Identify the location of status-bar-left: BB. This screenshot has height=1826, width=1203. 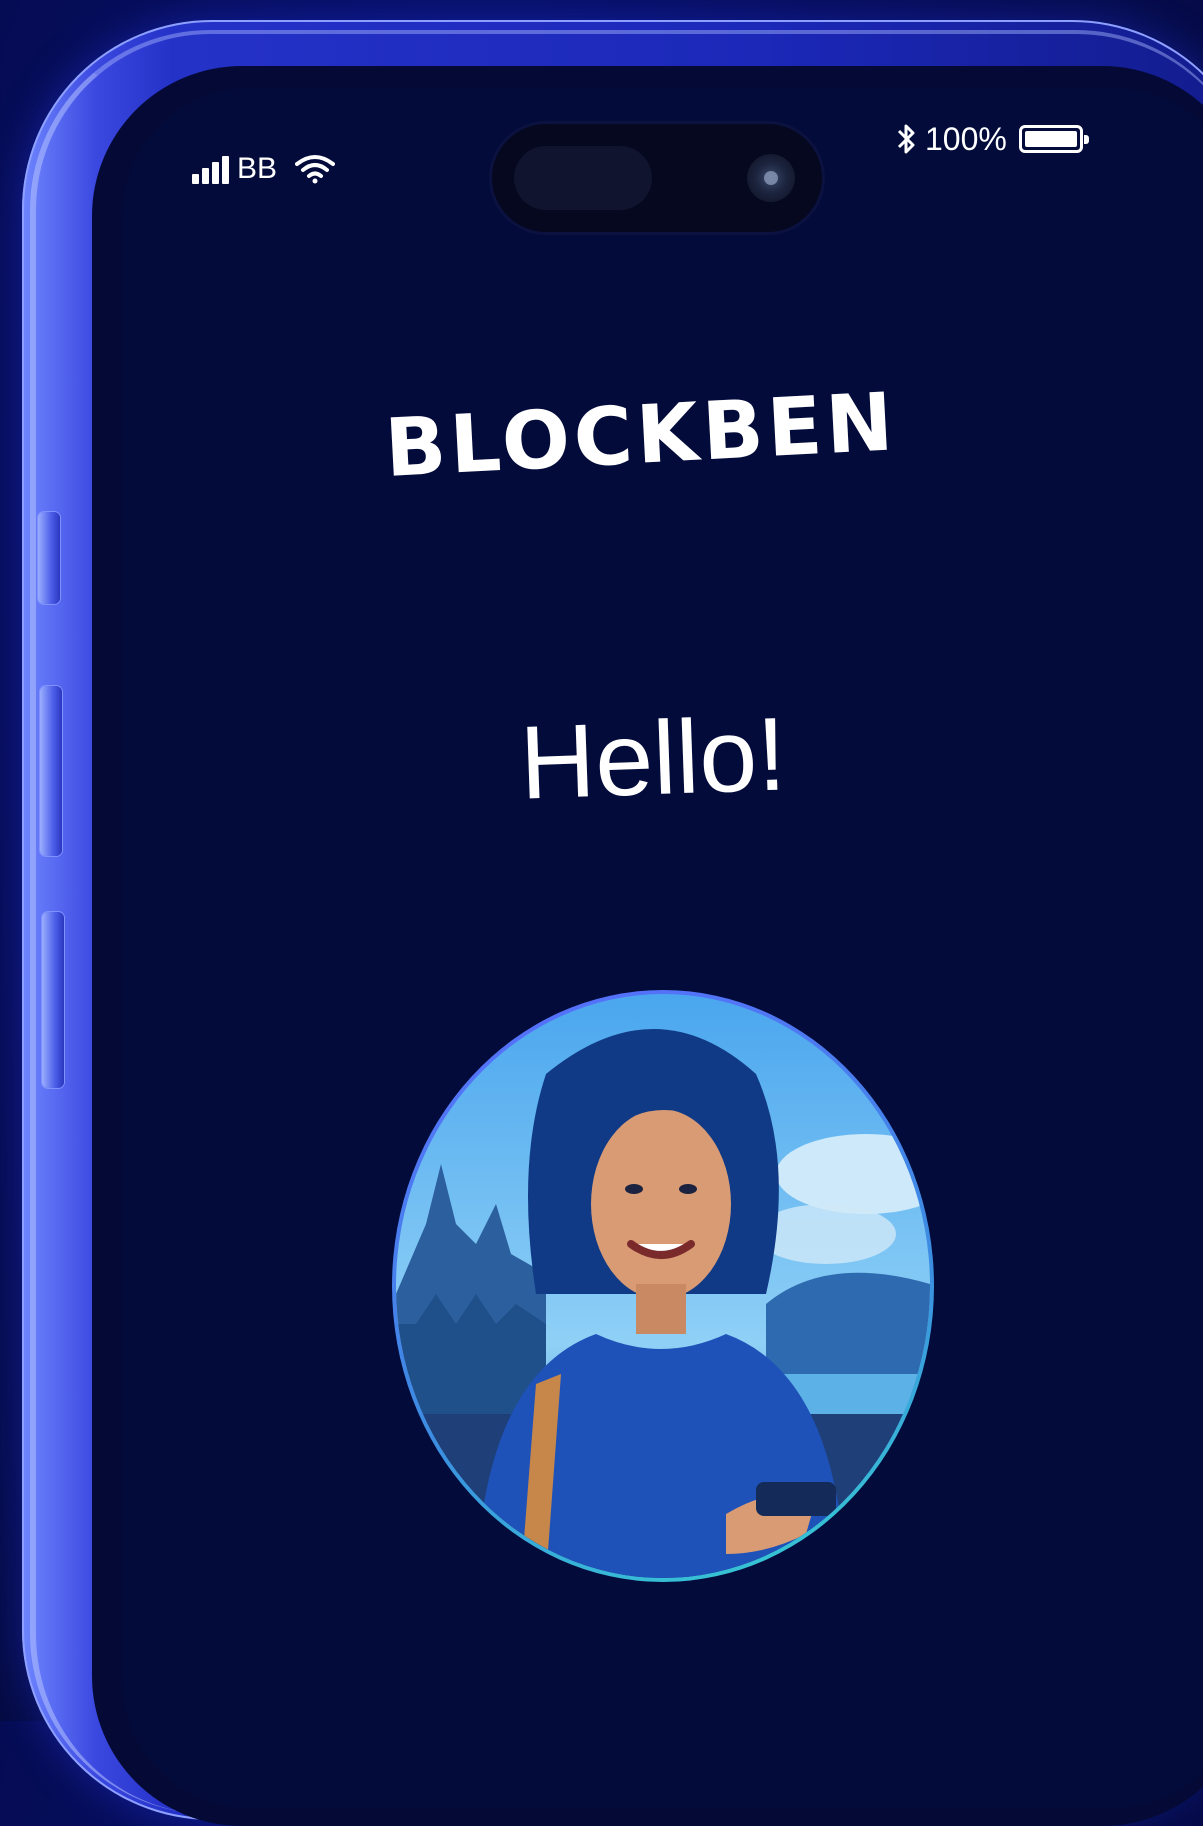
(264, 168).